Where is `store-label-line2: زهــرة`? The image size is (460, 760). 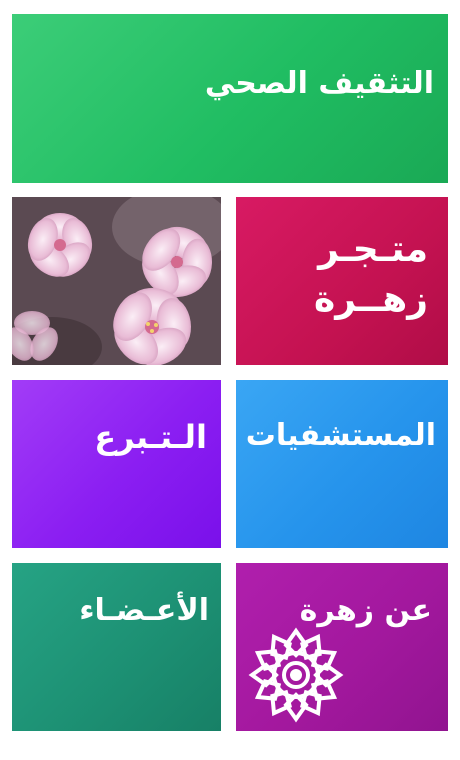
store-label-line2: زهــرة is located at coordinates (371, 299).